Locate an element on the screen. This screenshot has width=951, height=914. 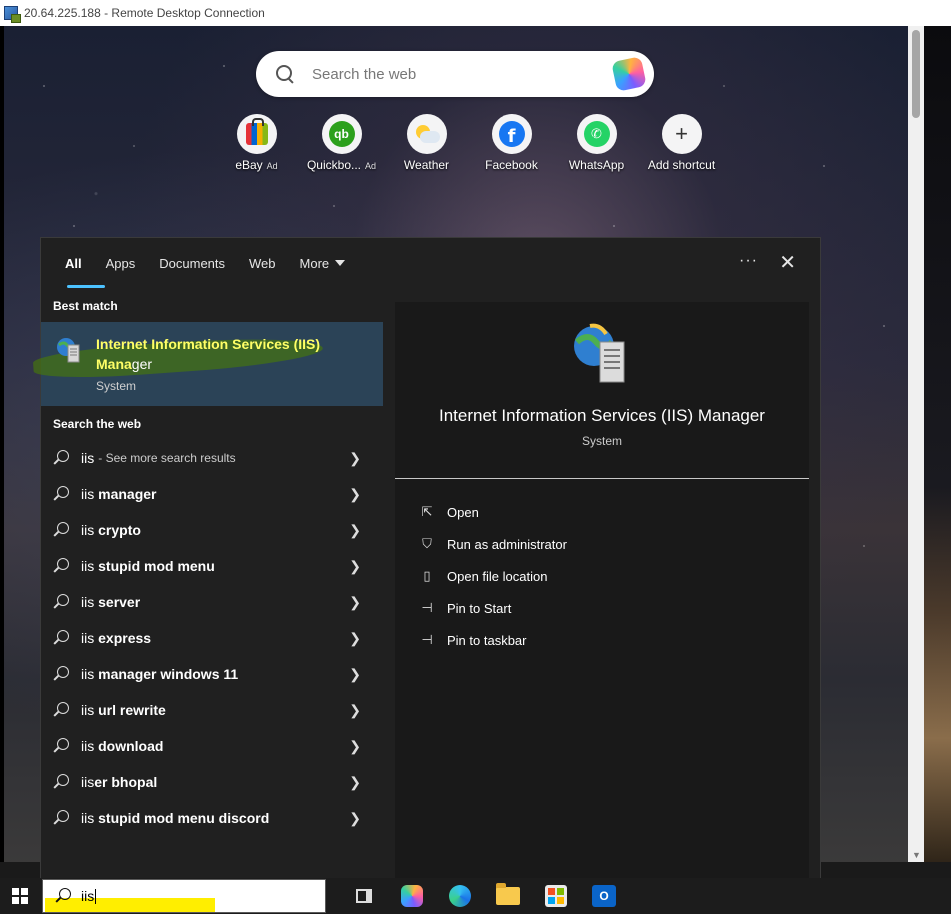
shortcut-weather: Weather is located at coordinates (426, 143).